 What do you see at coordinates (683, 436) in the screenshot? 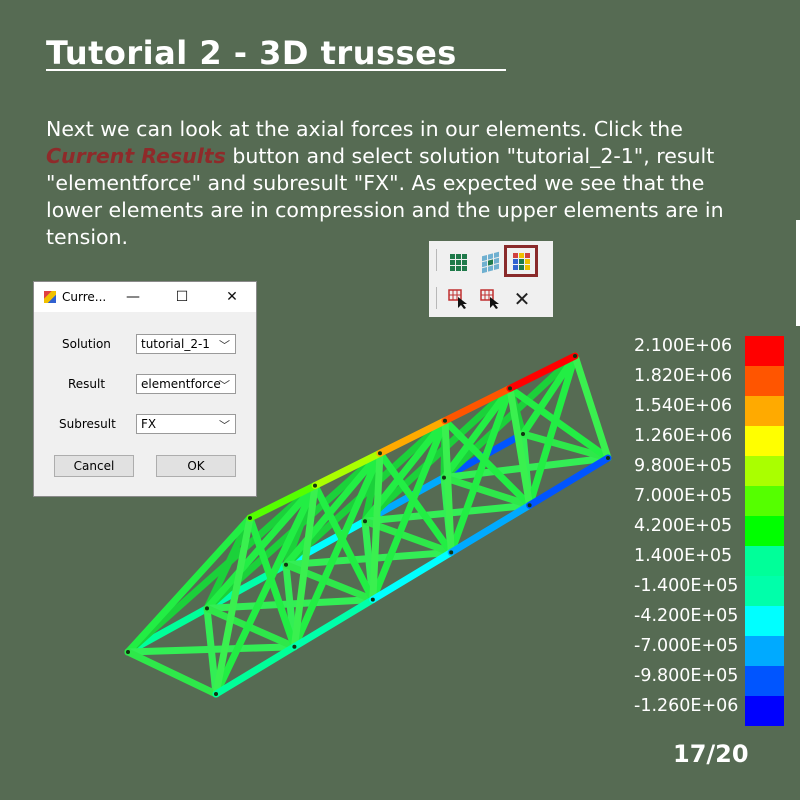
I see `legend-label: 1.260E+06` at bounding box center [683, 436].